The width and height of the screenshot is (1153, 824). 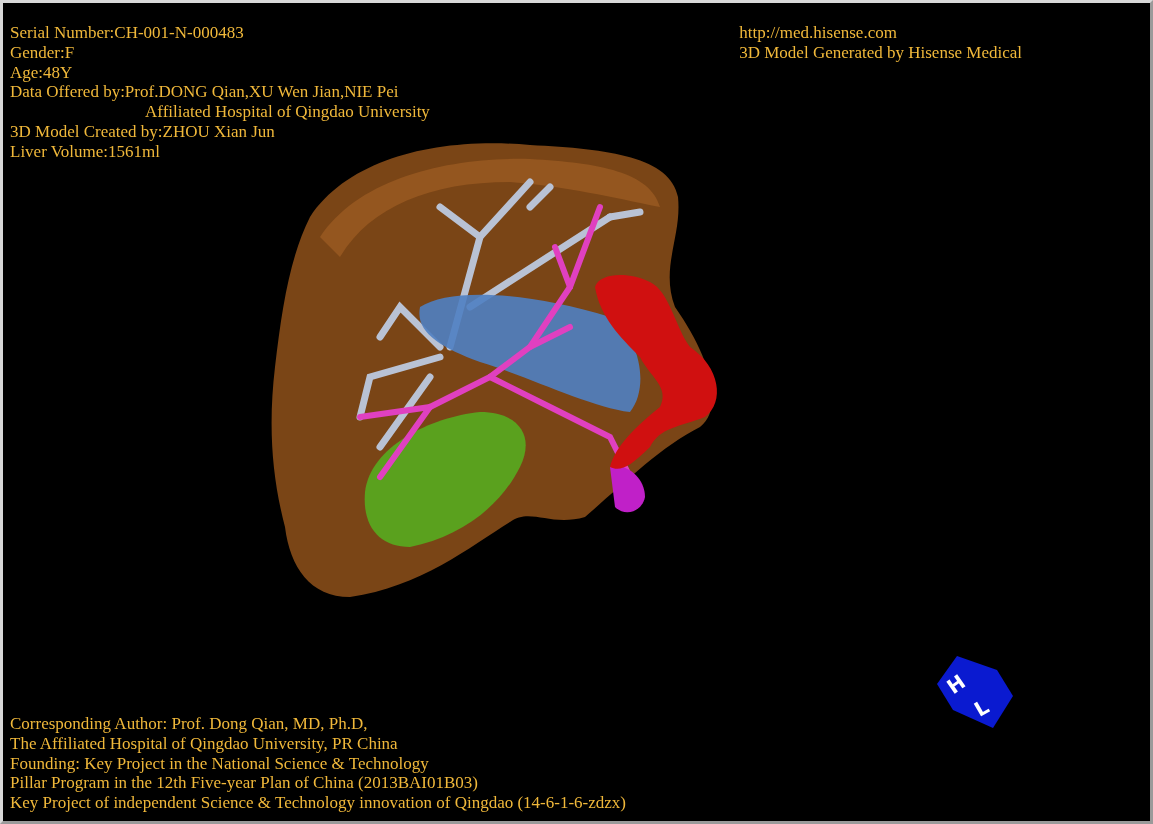 I want to click on cube-label: H, so click(x=956, y=684).